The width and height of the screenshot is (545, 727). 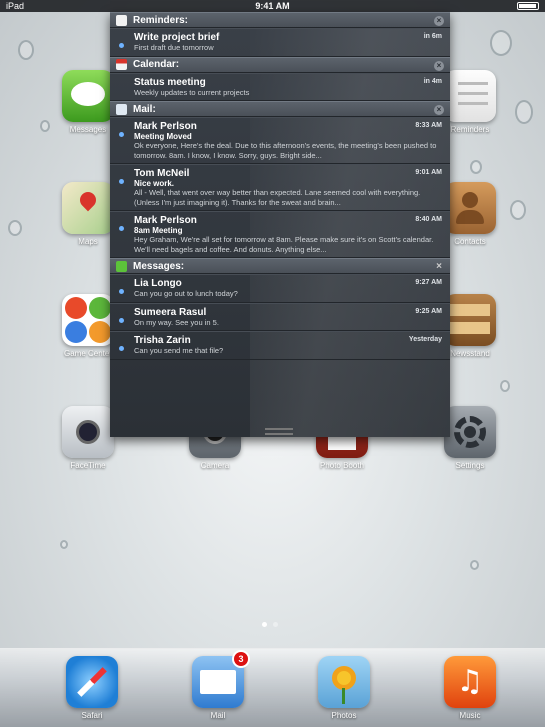 I want to click on notification-body: Weekly updates to current projects, so click(x=192, y=92).